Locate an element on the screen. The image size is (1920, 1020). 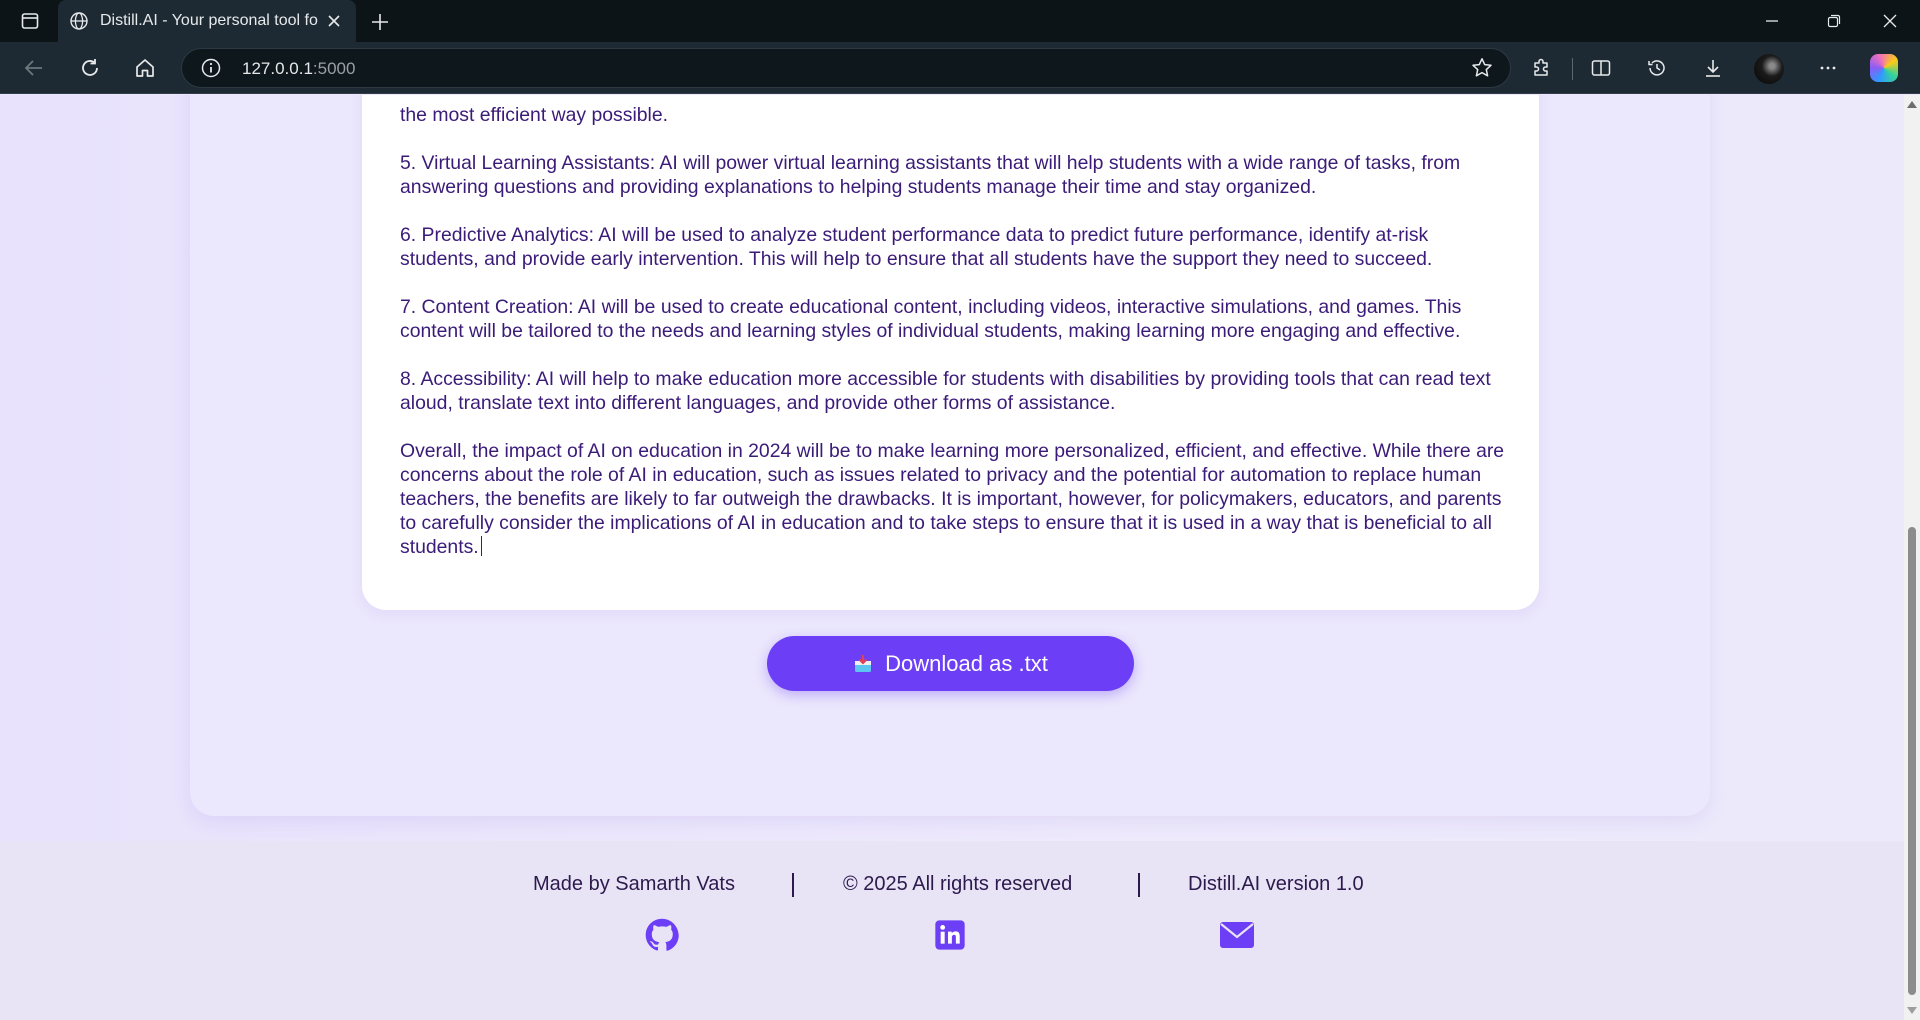
downloads-icon is located at coordinates (1713, 68).